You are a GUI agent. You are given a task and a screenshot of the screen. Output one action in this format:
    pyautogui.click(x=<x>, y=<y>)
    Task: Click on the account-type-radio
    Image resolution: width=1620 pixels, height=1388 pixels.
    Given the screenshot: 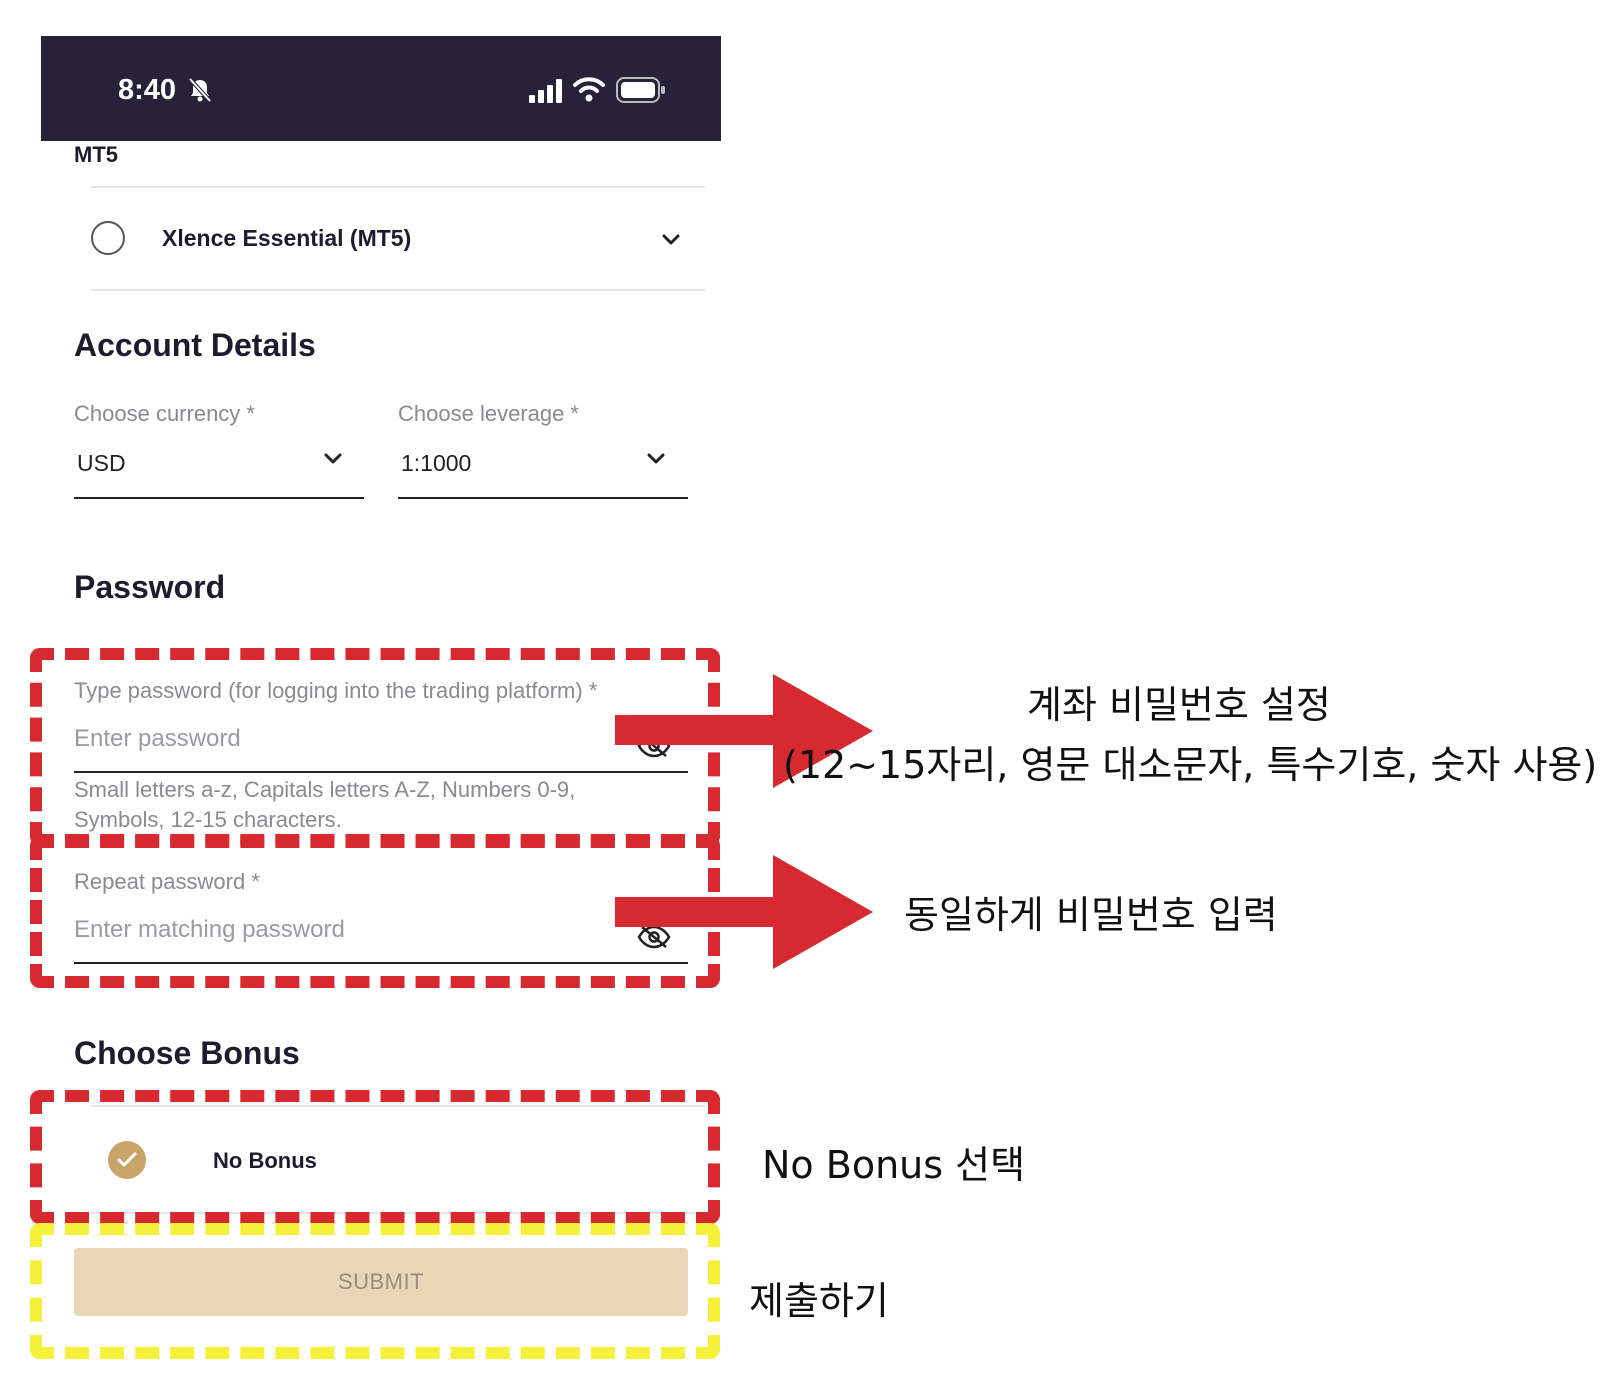 What is the action you would take?
    pyautogui.click(x=108, y=238)
    